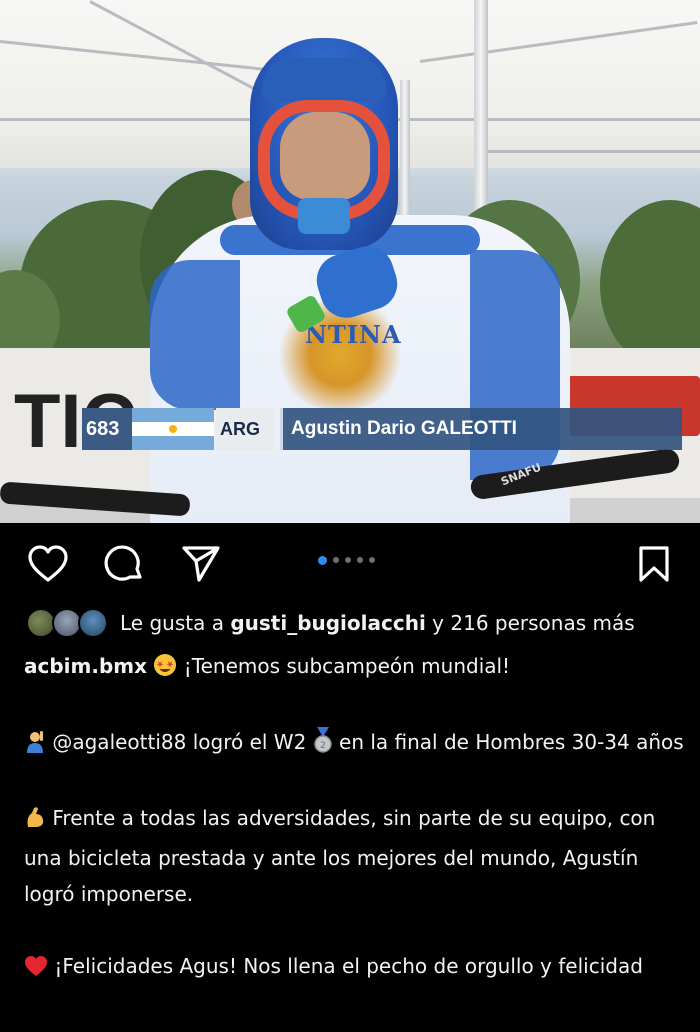 The image size is (700, 1032). Describe the element at coordinates (324, 80) in the screenshot. I see `helmet-visor` at that location.